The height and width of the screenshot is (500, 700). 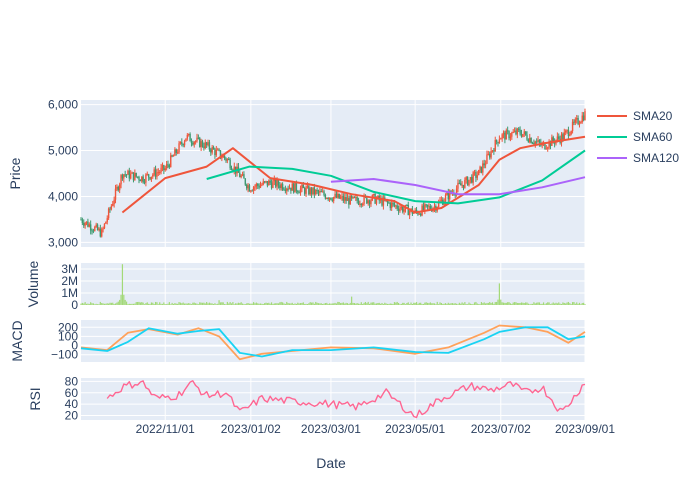 What do you see at coordinates (585, 429) in the screenshot?
I see `x-tick-label: 2023/09/01` at bounding box center [585, 429].